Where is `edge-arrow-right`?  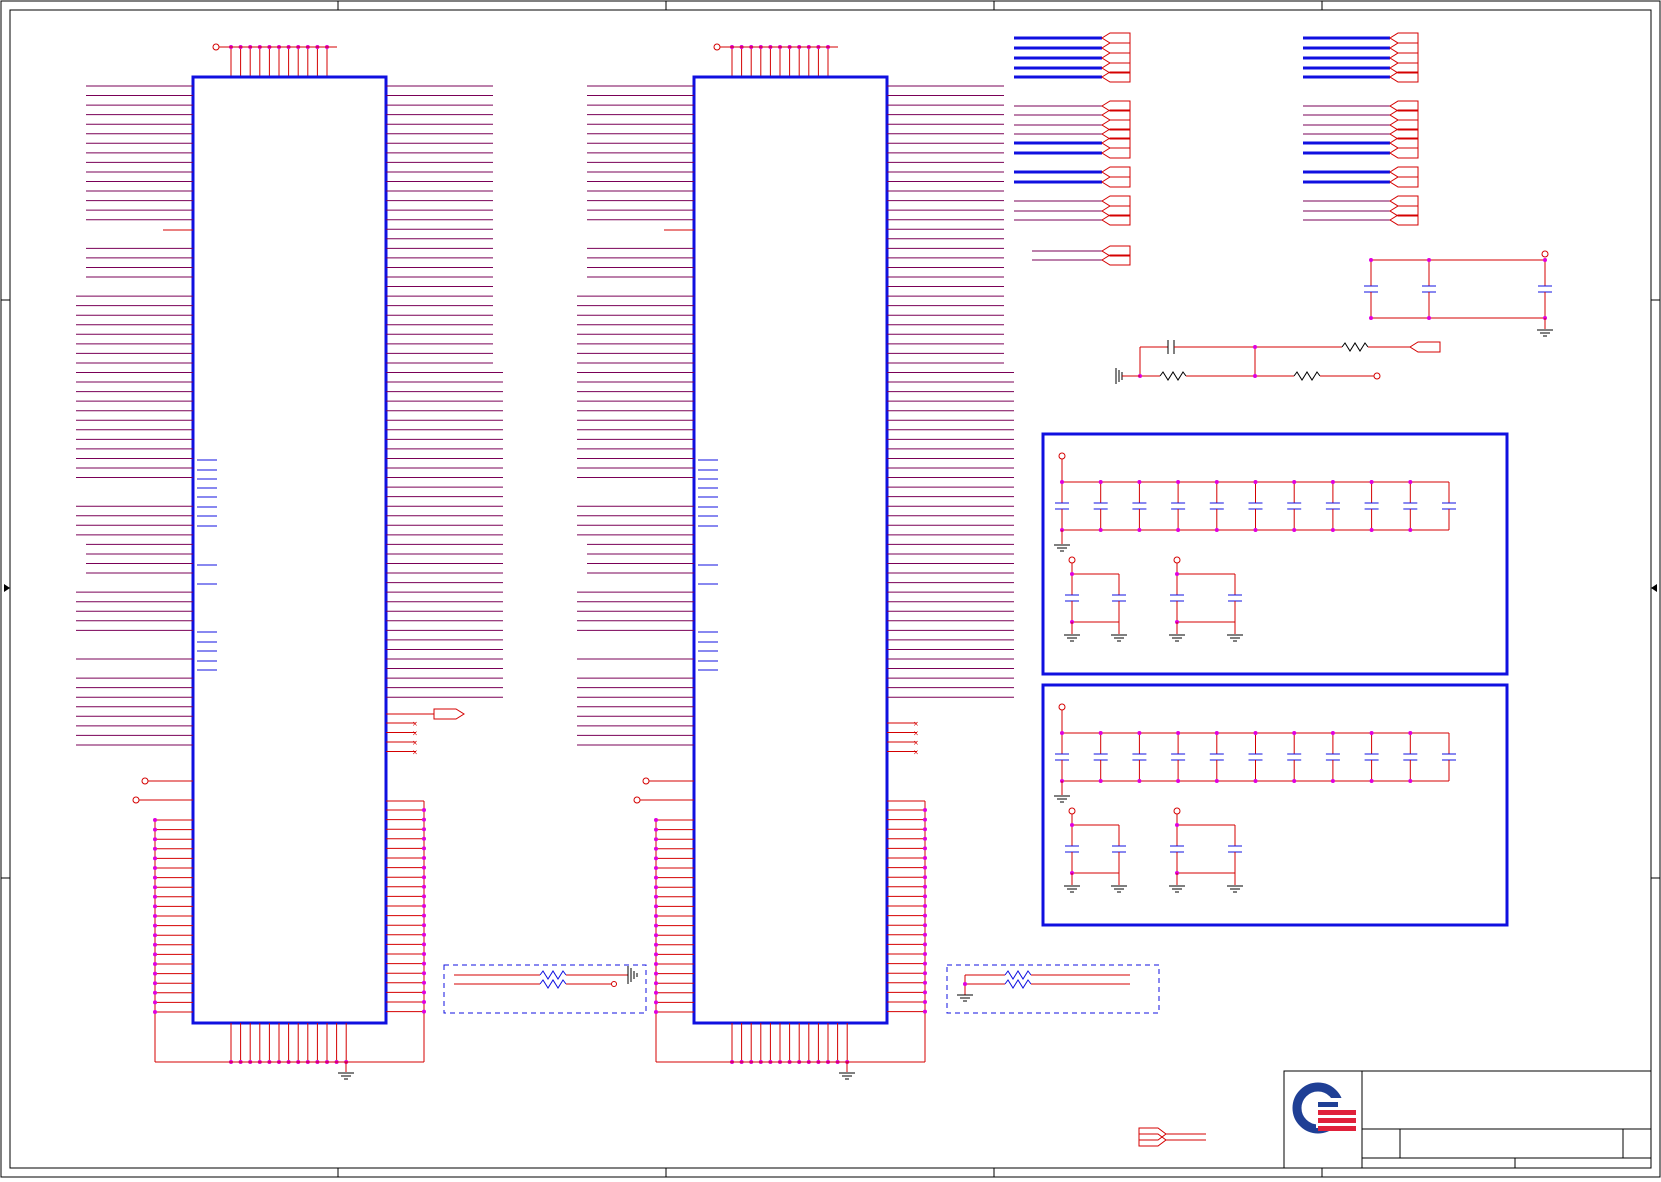
edge-arrow-right is located at coordinates (1654, 588).